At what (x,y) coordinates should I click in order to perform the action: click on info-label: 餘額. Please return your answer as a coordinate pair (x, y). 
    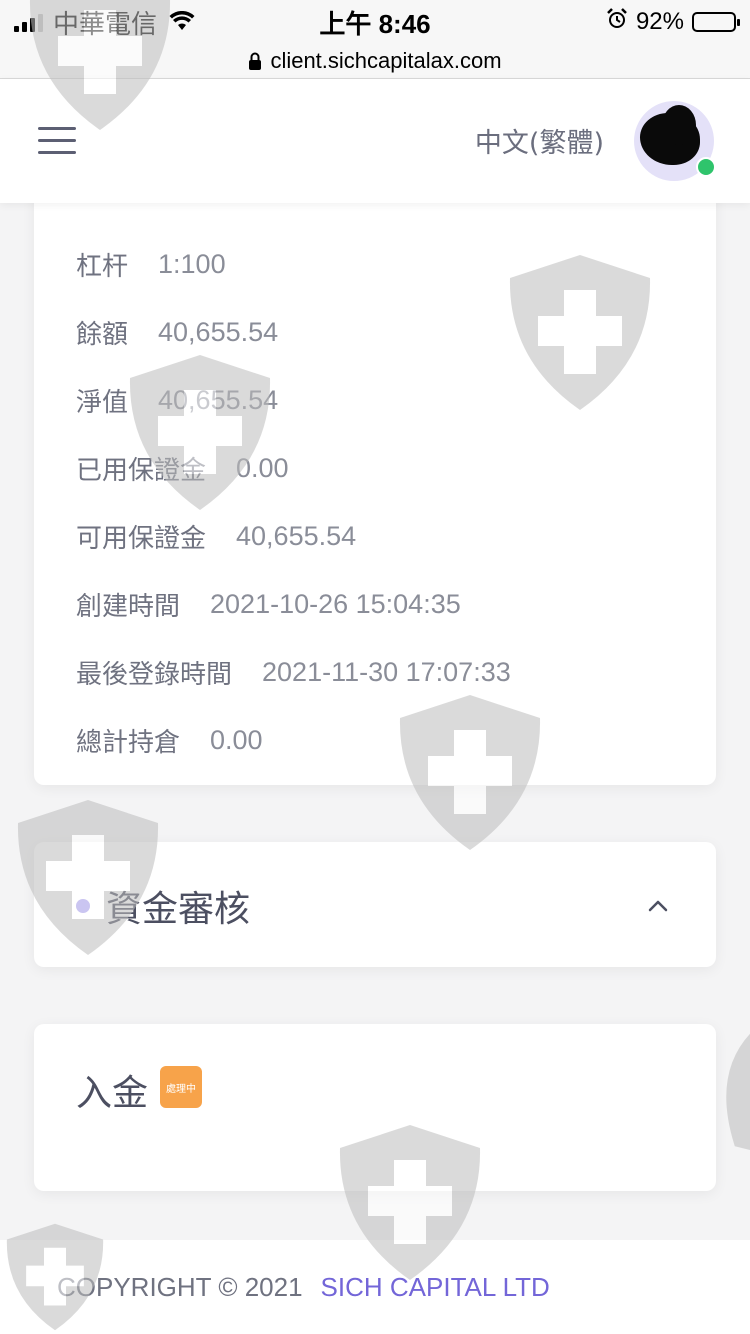
    Looking at the image, I should click on (102, 334).